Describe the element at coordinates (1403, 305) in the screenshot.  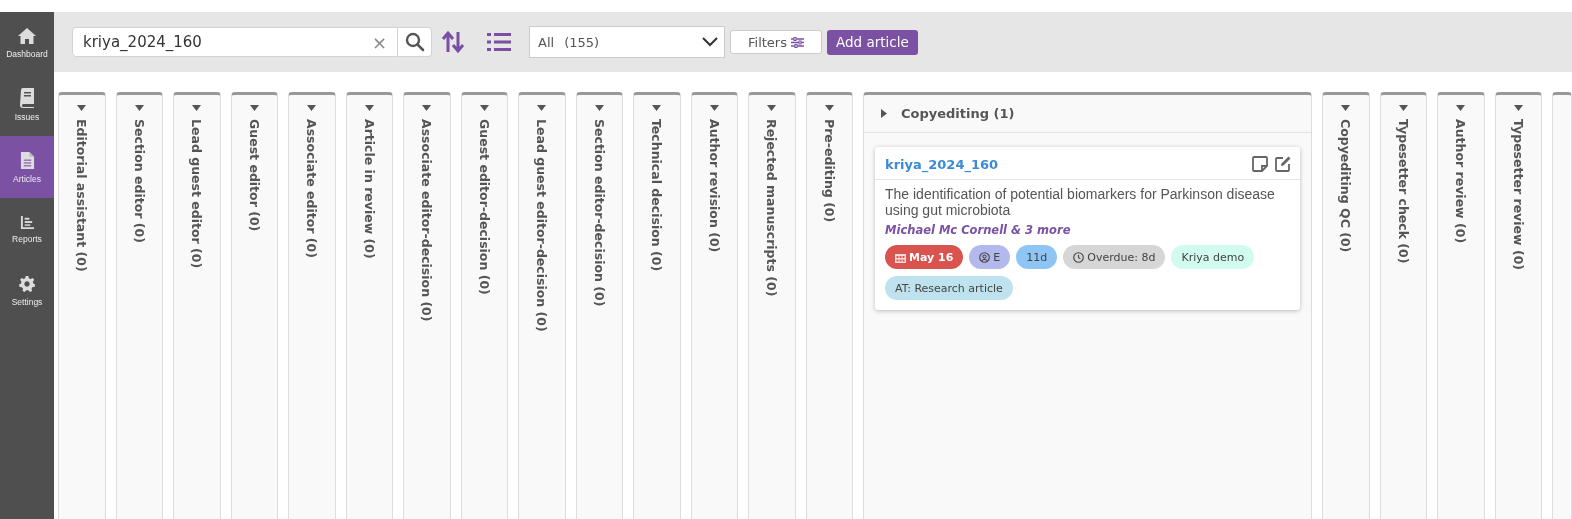
I see `stage-column: Typesetter check (0)` at that location.